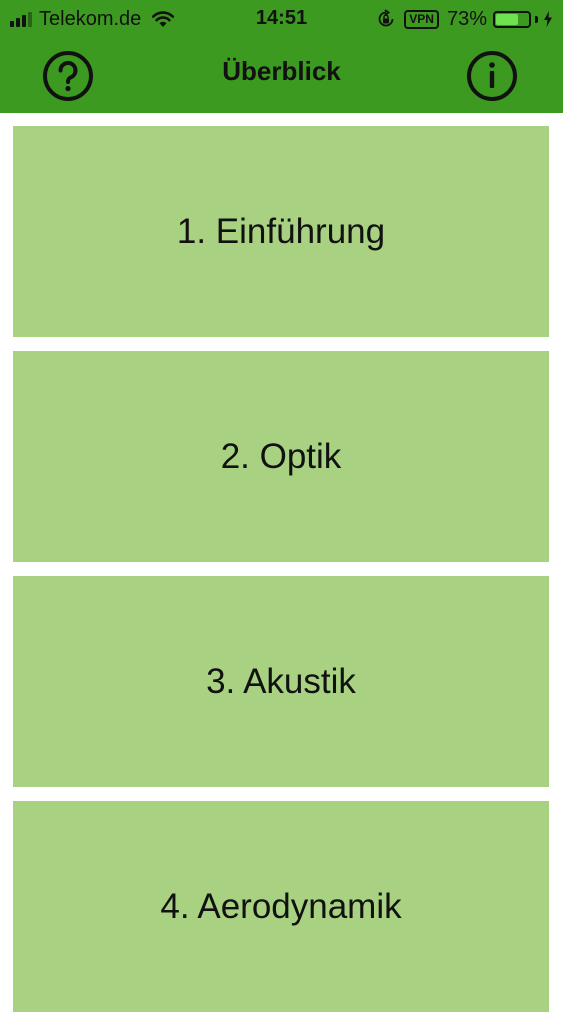  I want to click on topic-tile-label: 3. Akustik, so click(281, 681).